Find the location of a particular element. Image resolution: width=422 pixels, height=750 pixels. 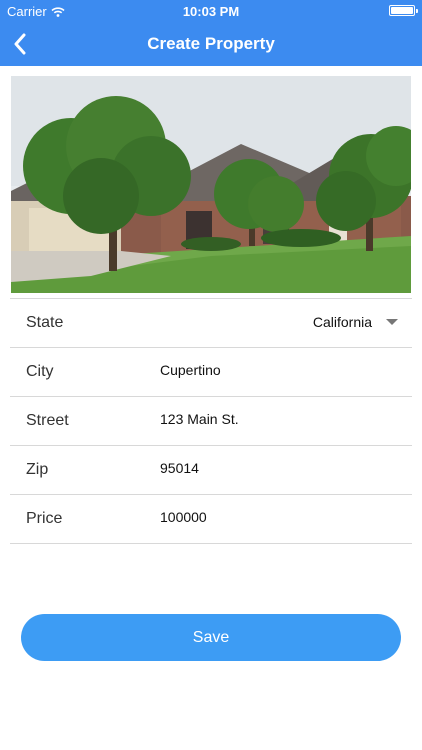

state-label: State is located at coordinates (45, 322).